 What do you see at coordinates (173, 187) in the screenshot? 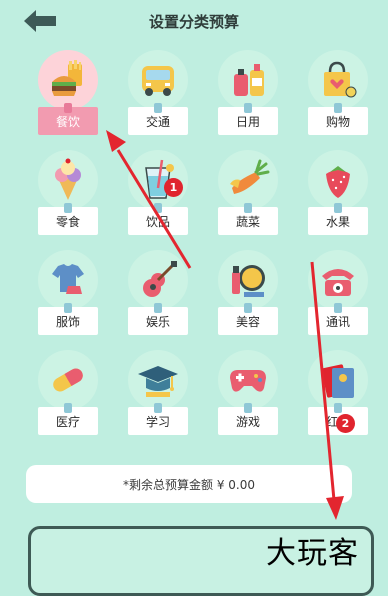
I see `annotation-badge-1: 1` at bounding box center [173, 187].